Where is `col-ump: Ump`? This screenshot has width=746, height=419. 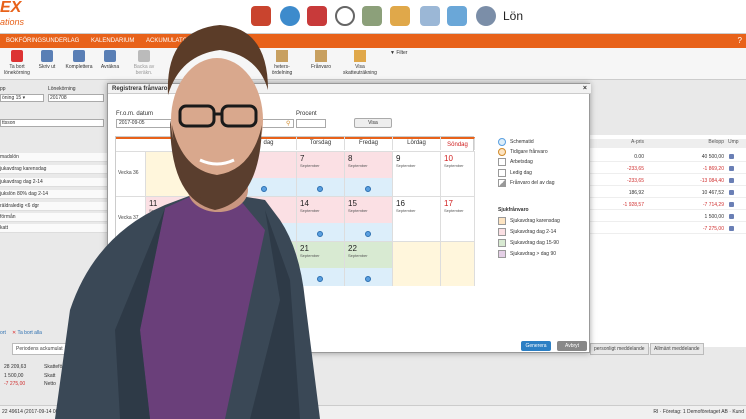
col-ump: Ump is located at coordinates (733, 142).